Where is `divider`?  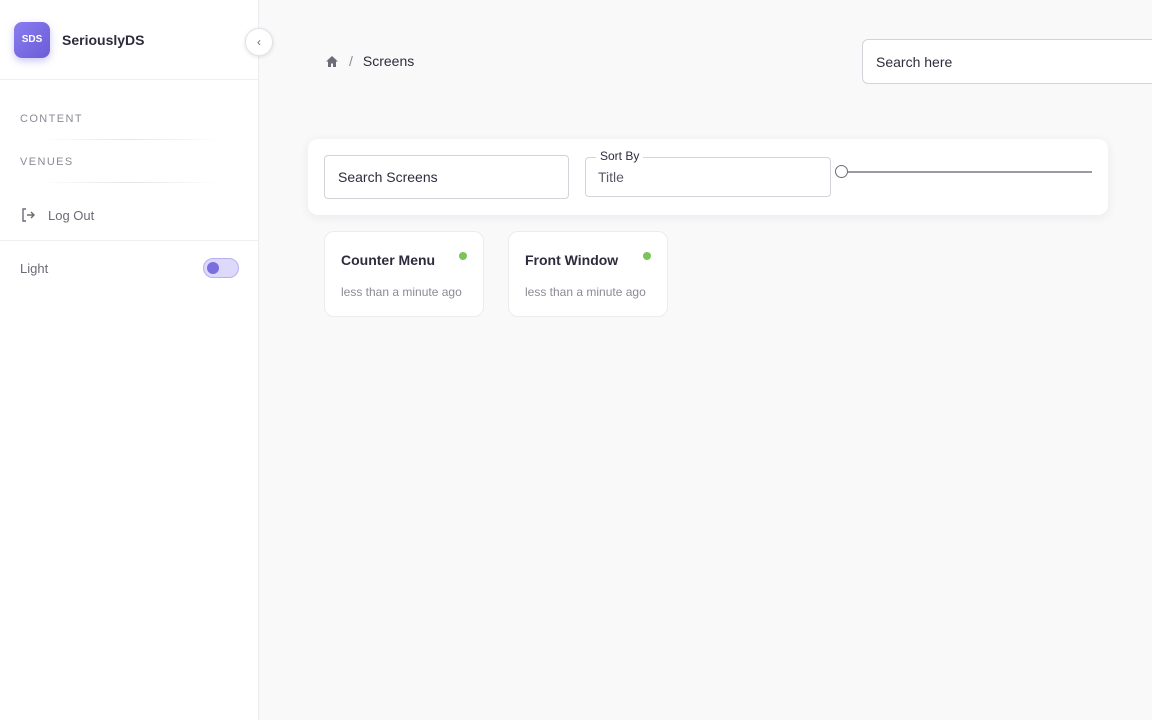
divider is located at coordinates (129, 240).